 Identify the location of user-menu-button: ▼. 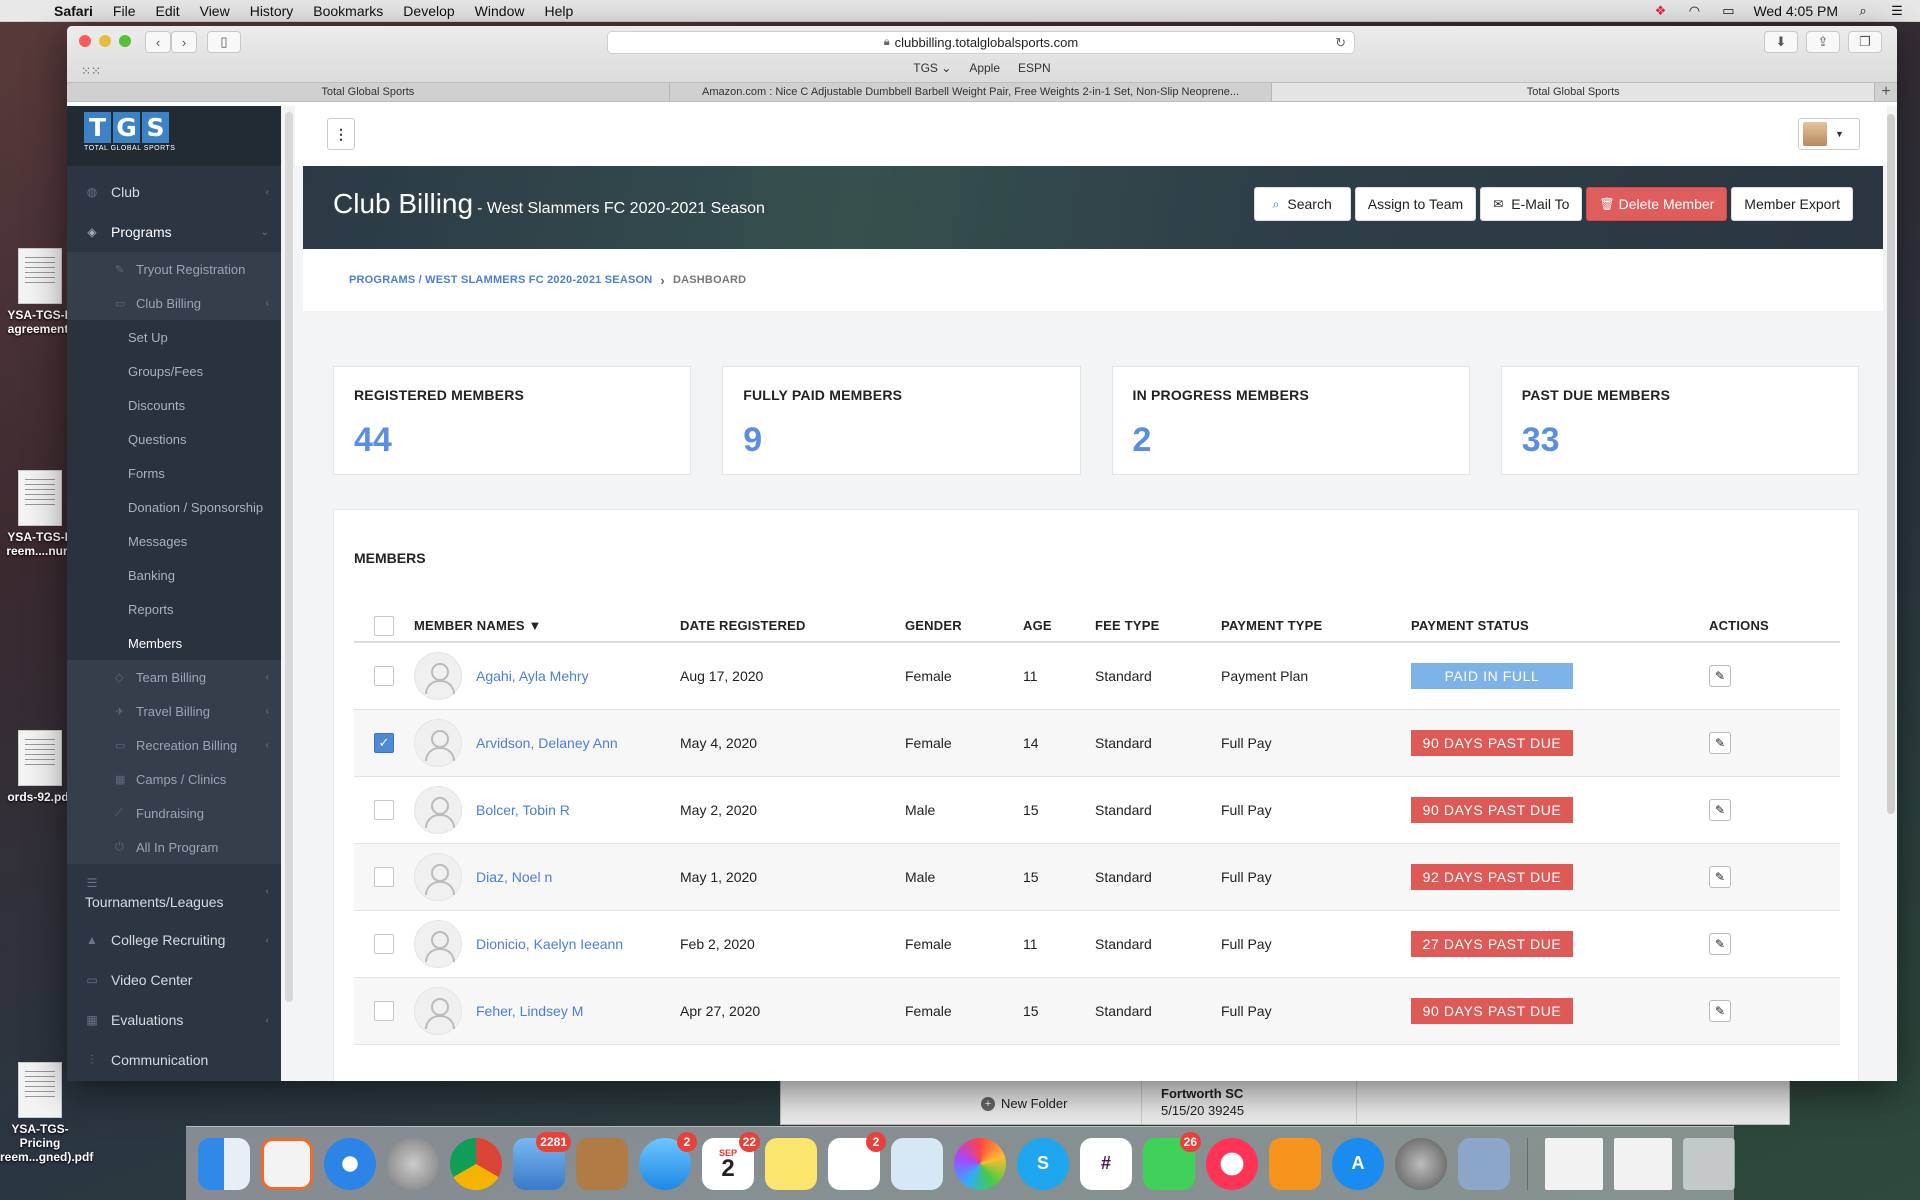
(1829, 134).